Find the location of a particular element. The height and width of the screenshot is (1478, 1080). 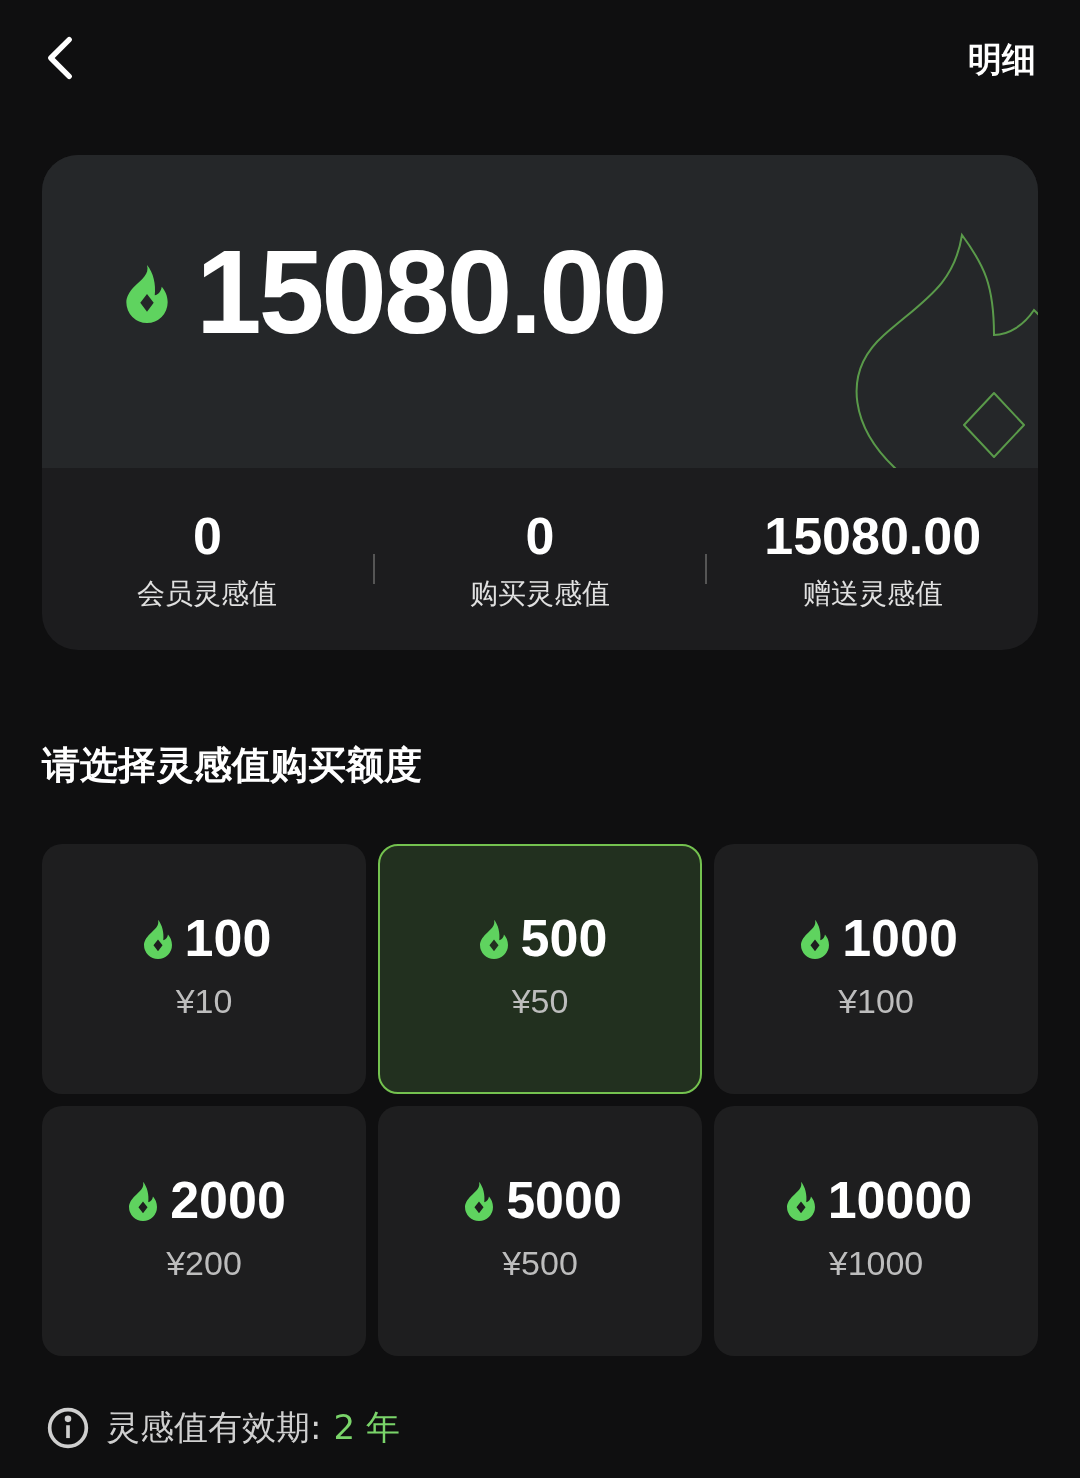

amount-option: 500 ¥50 is located at coordinates (540, 969).